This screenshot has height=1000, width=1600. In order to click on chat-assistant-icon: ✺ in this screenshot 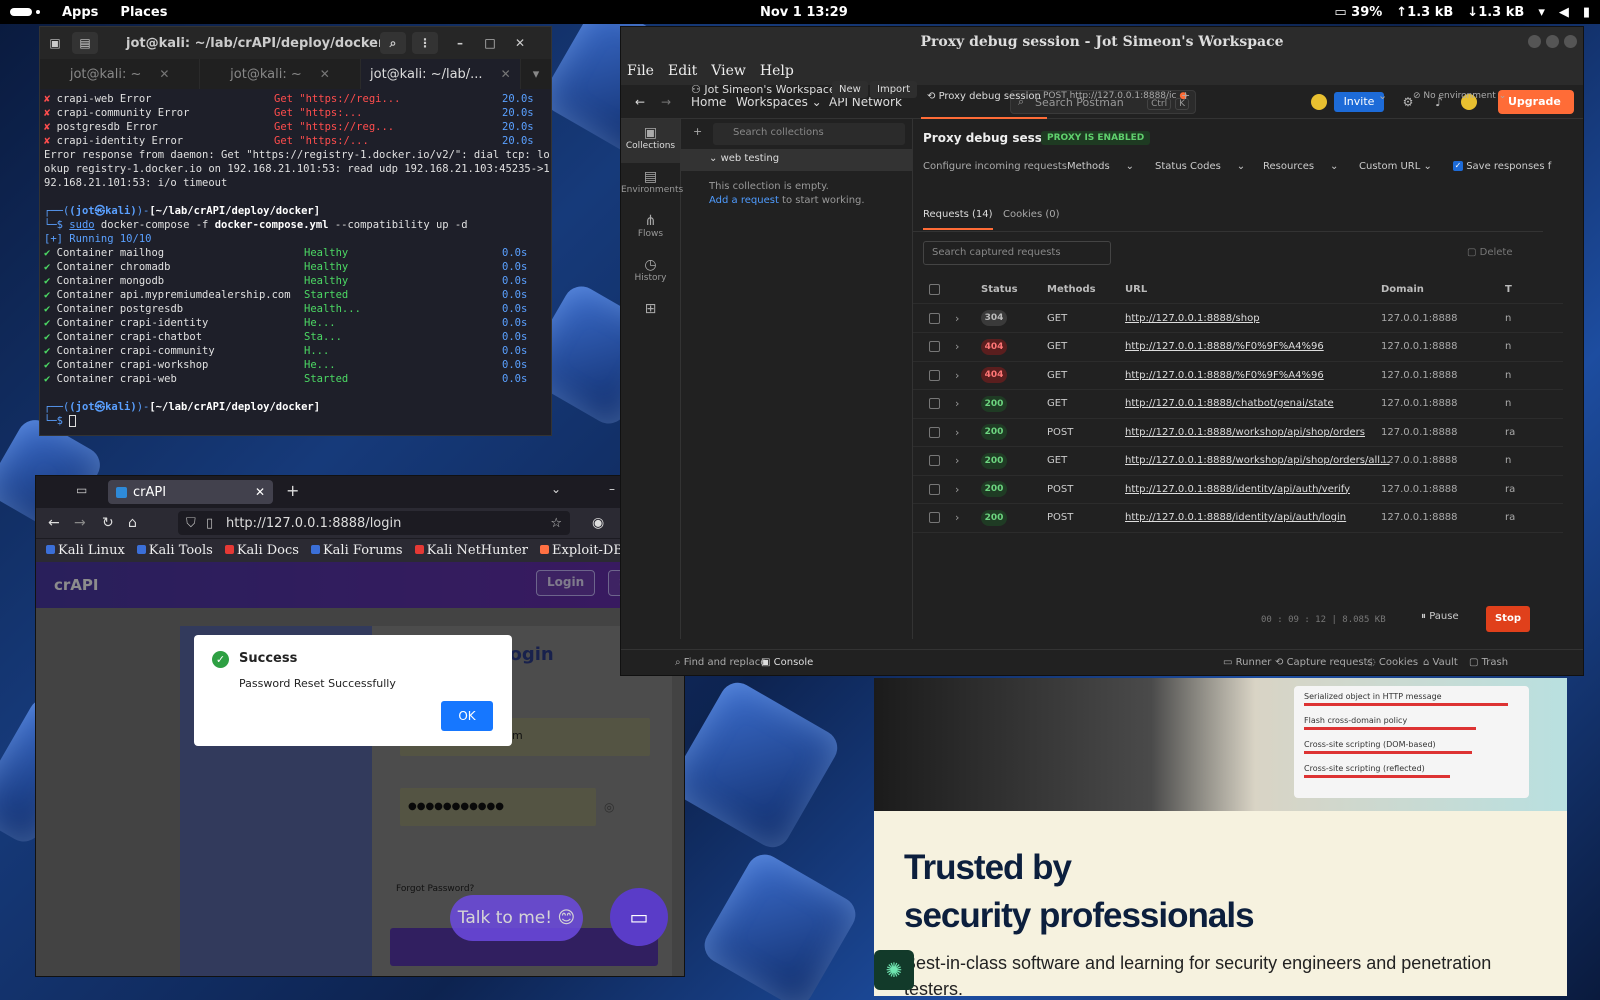, I will do `click(894, 970)`.